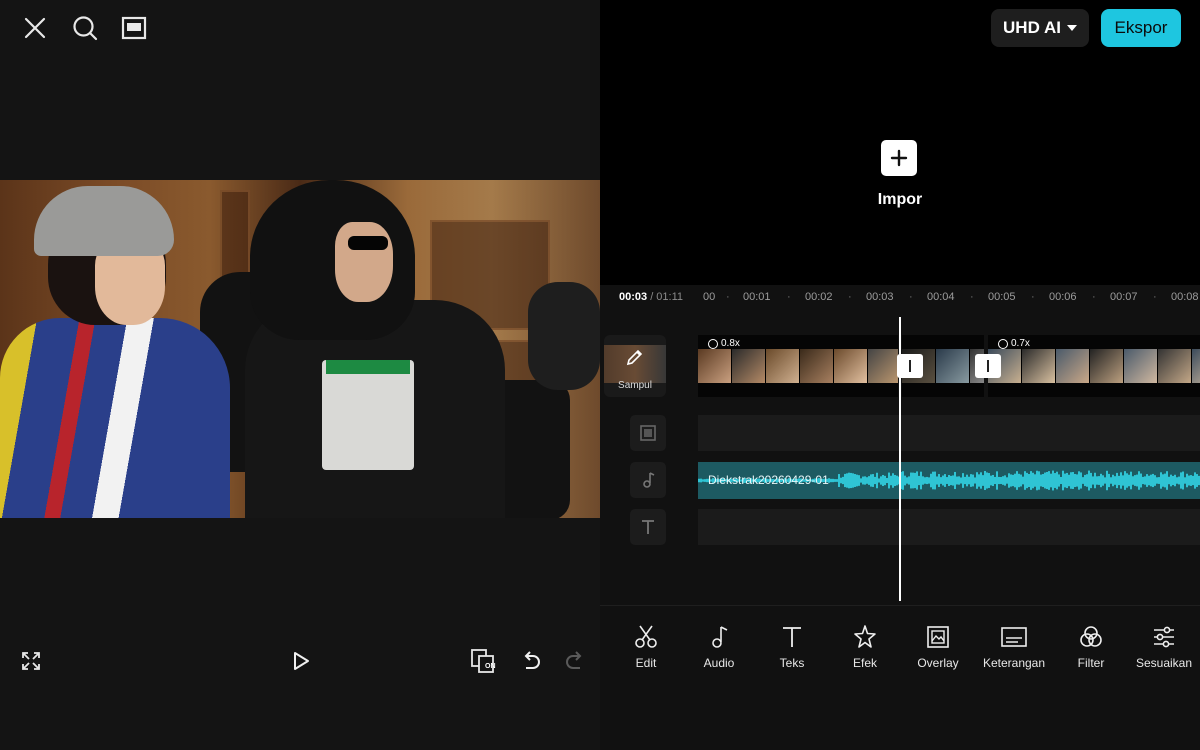  I want to click on tool-filter: Filter, so click(1091, 649).